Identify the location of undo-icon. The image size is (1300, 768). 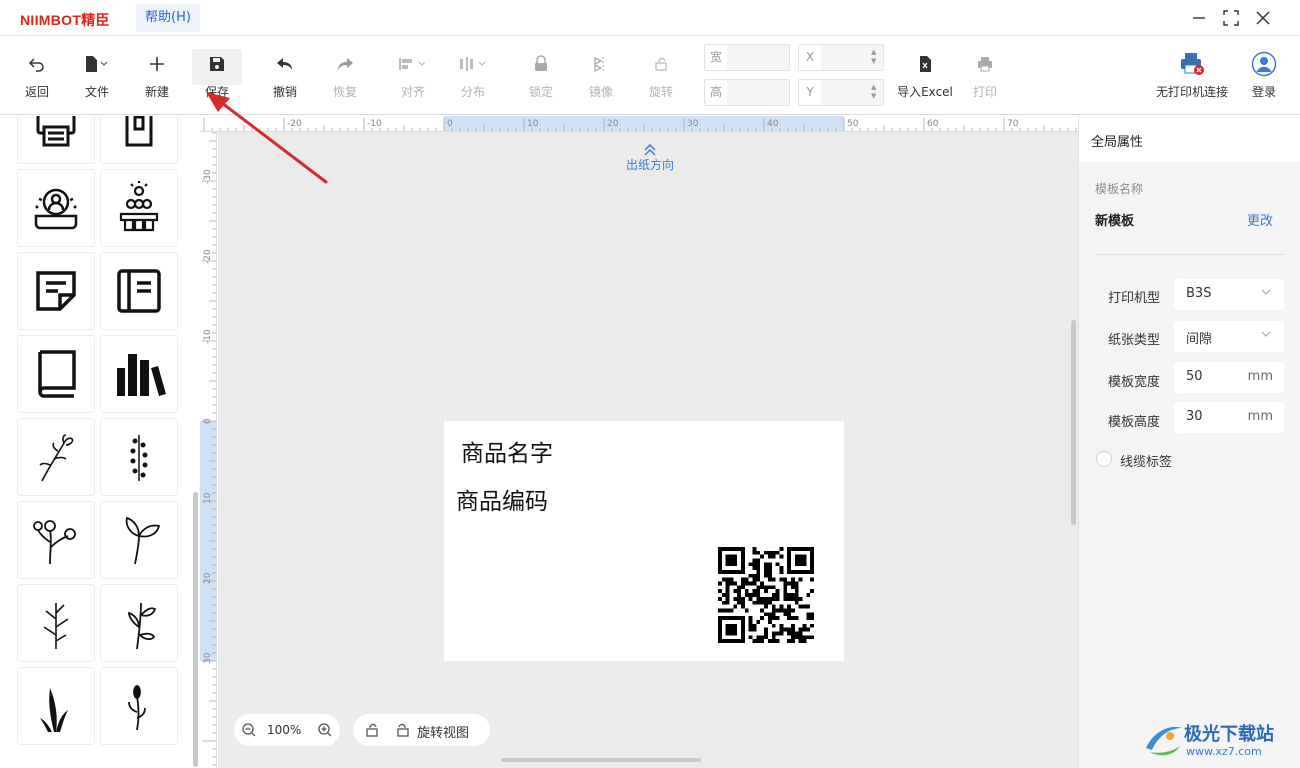
(284, 64).